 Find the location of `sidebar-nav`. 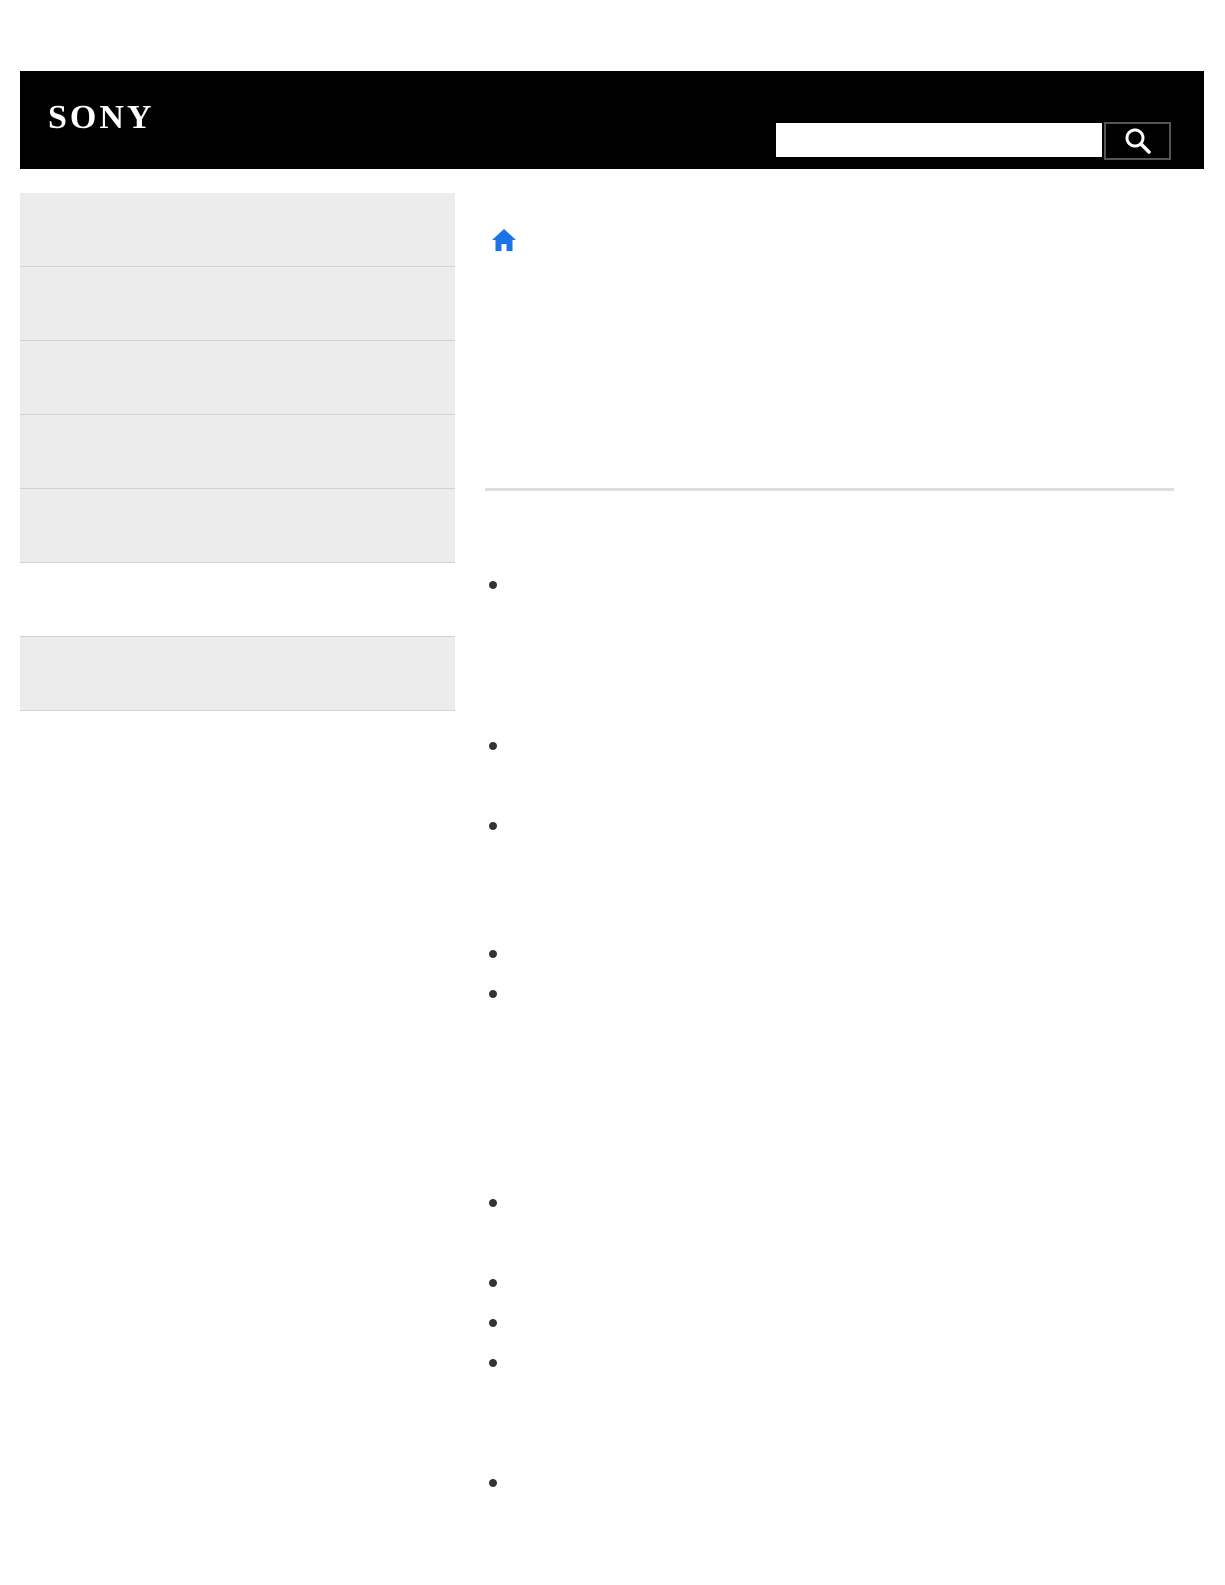

sidebar-nav is located at coordinates (237, 452).